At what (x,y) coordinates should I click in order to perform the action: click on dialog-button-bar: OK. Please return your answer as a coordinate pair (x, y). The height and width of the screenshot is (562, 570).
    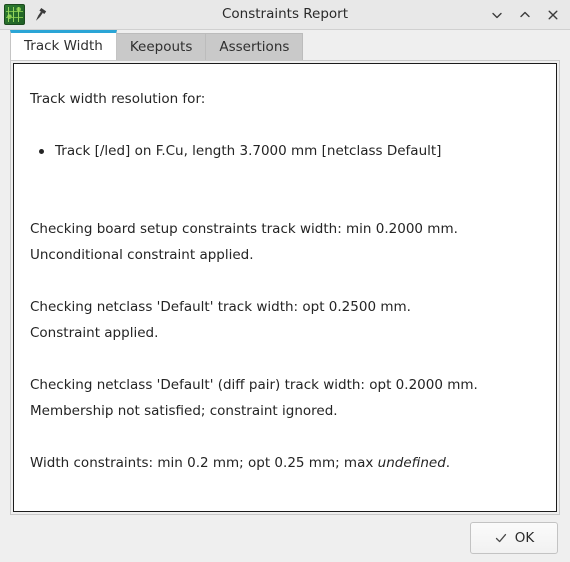
    Looking at the image, I should click on (285, 538).